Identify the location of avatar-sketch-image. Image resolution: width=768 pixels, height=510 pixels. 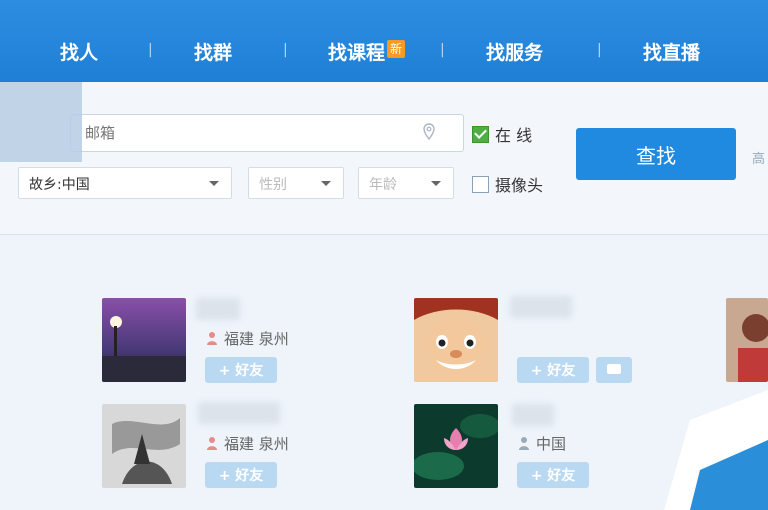
(144, 446).